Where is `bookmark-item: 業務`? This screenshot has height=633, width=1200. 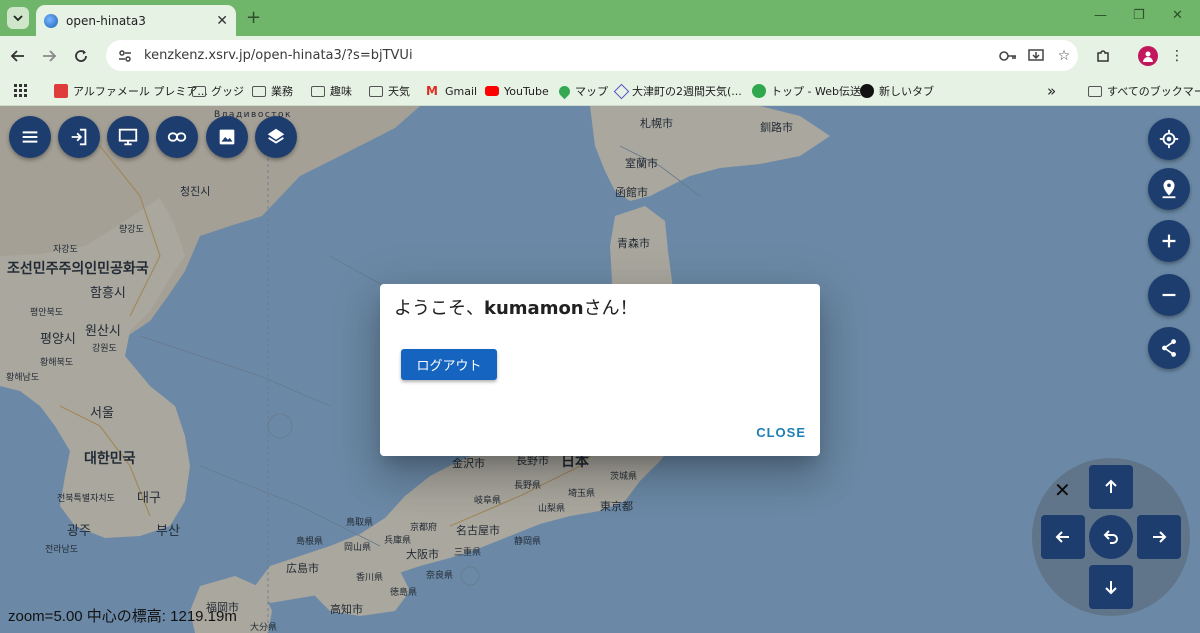 bookmark-item: 業務 is located at coordinates (272, 91).